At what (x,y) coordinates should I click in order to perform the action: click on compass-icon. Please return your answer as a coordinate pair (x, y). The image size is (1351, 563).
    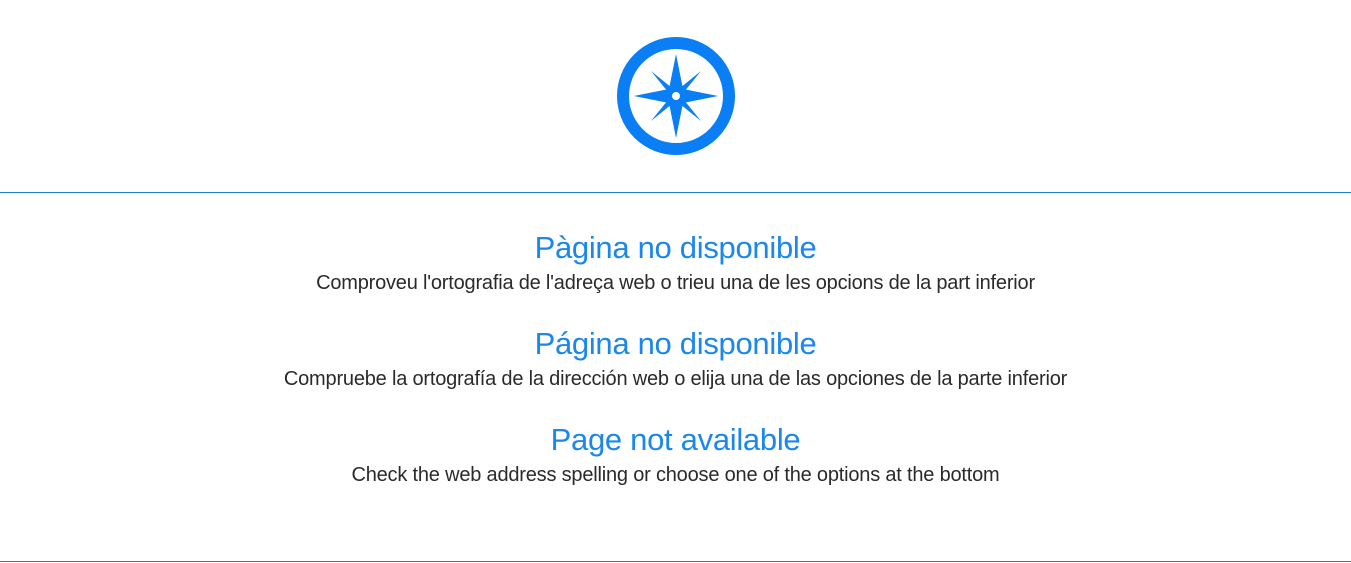
    Looking at the image, I should click on (675, 96).